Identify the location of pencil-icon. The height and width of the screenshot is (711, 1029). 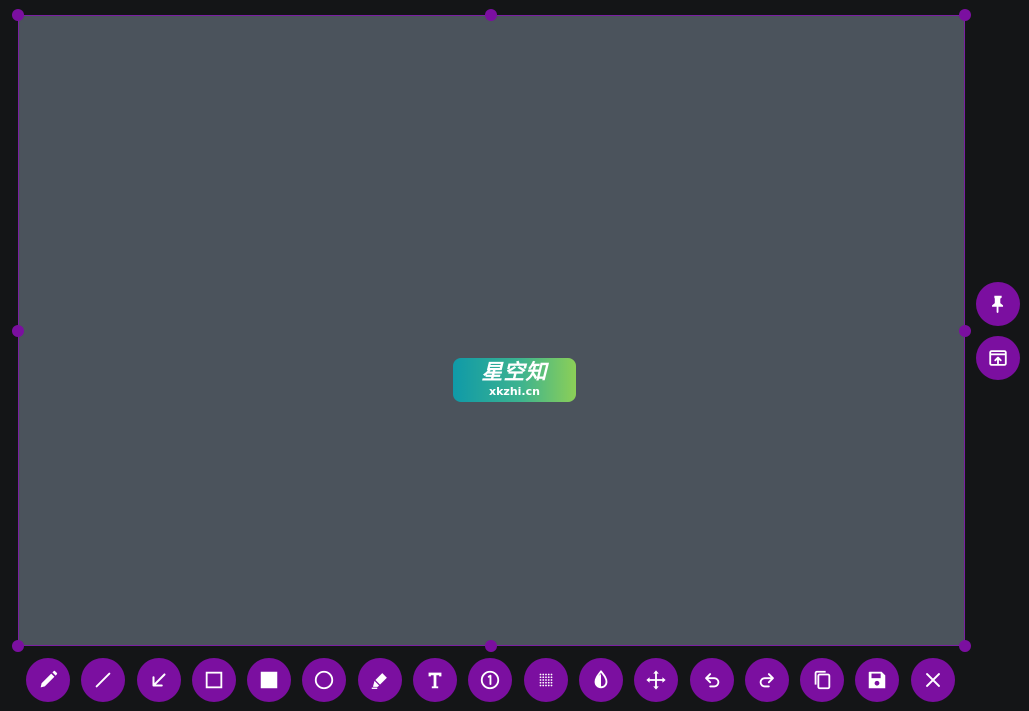
(49, 679).